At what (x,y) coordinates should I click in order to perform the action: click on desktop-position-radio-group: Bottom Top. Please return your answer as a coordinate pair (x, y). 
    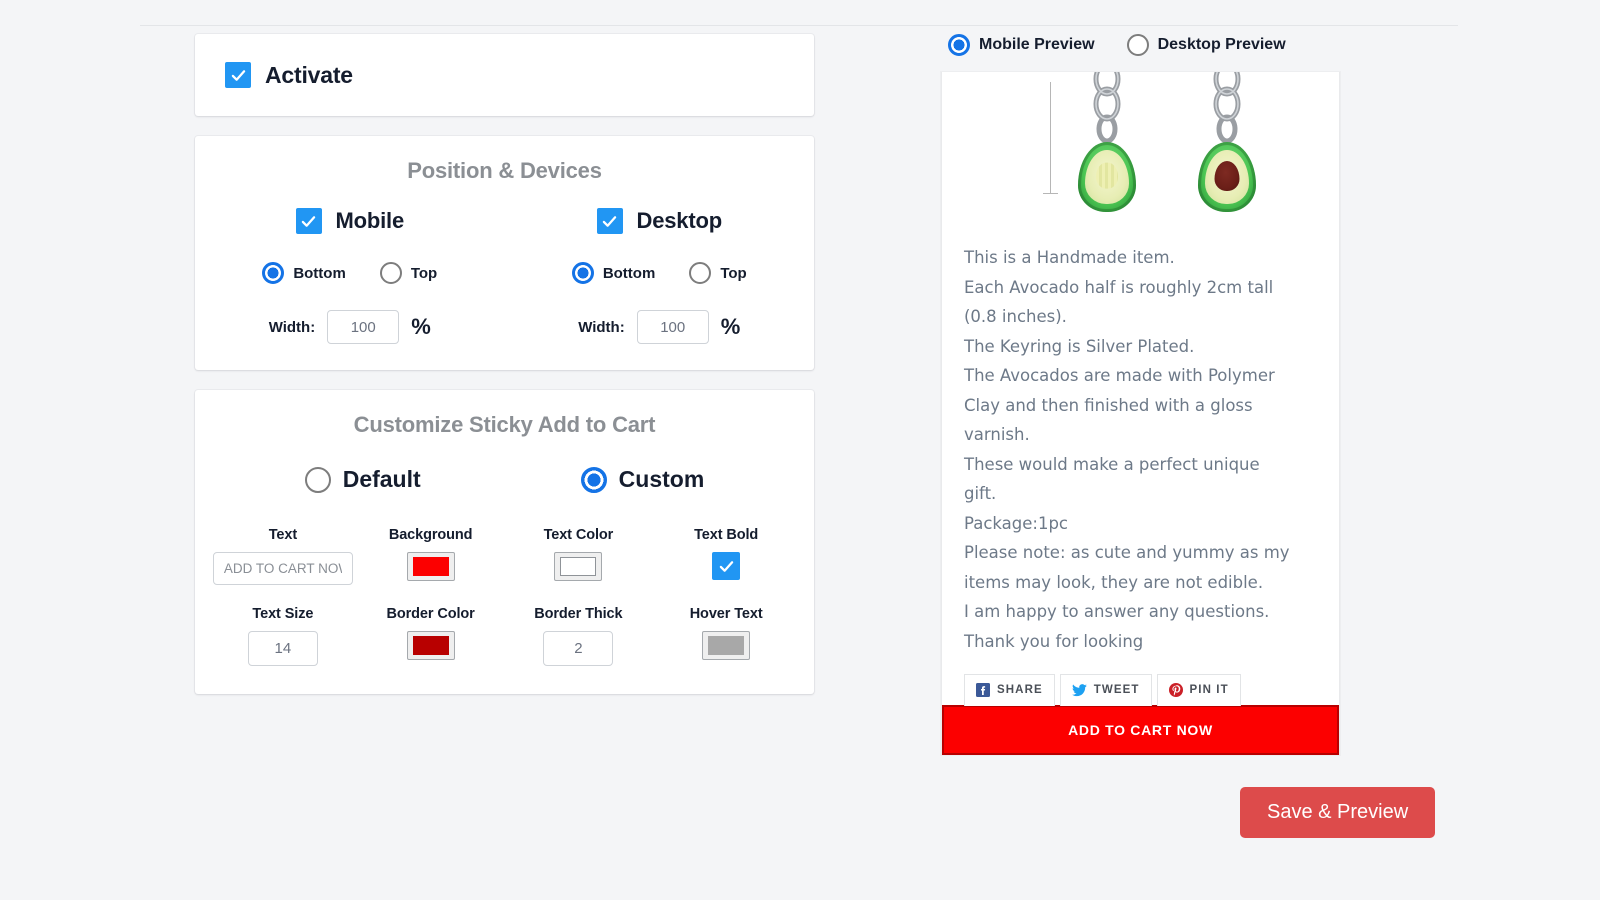
    Looking at the image, I should click on (660, 273).